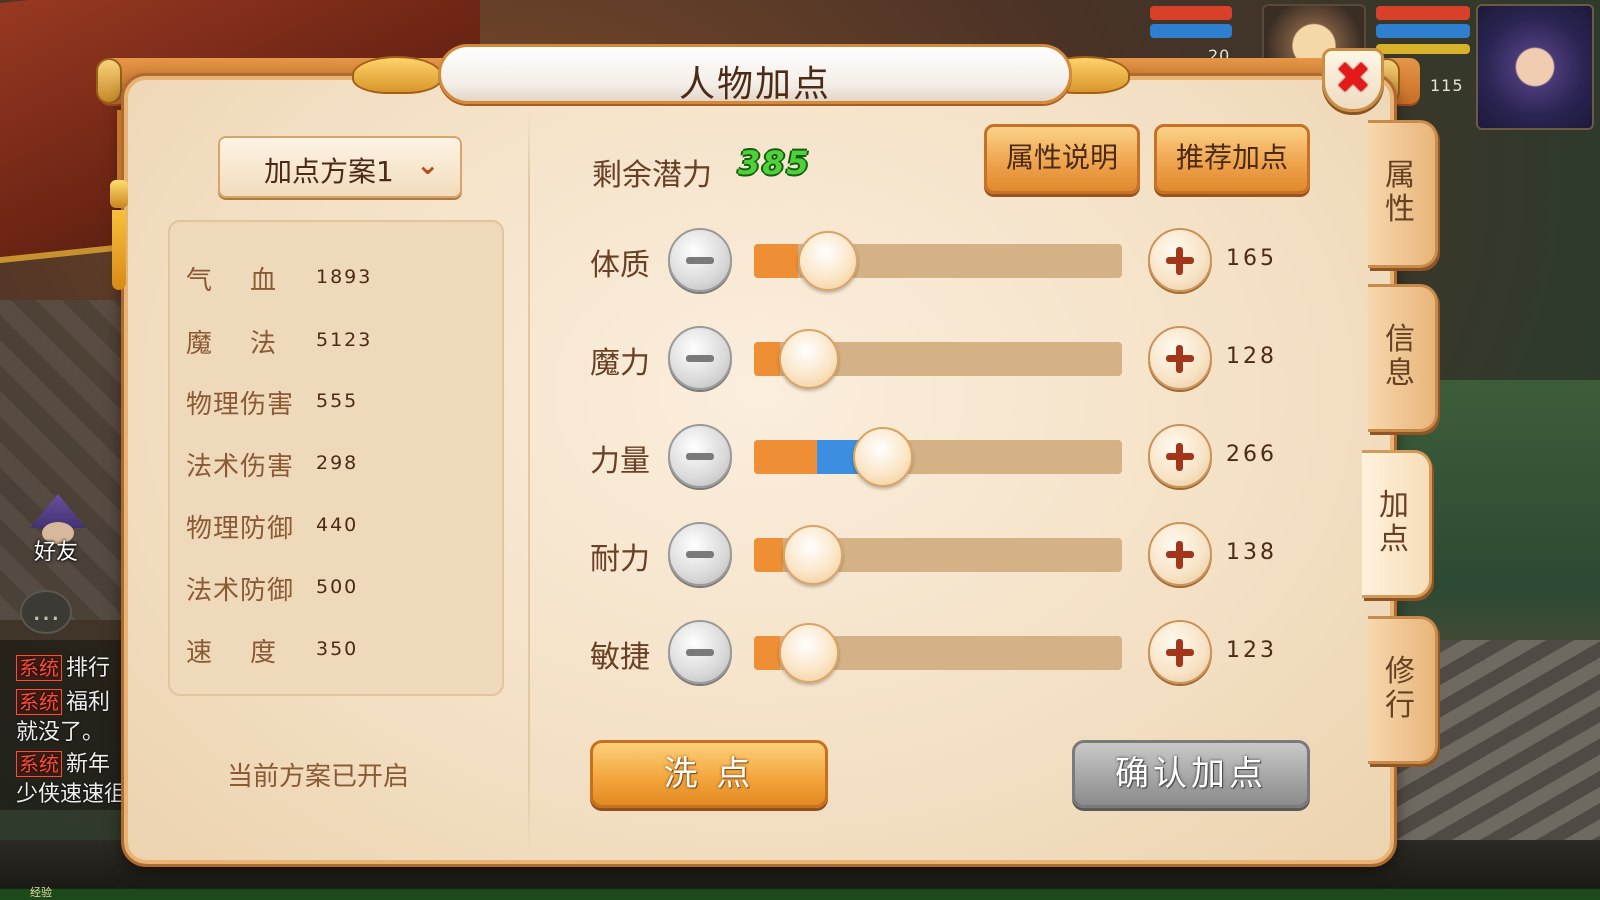 This screenshot has width=1600, height=900. Describe the element at coordinates (336, 280) in the screenshot. I see `stat-row-hp: 气 血 1893` at that location.